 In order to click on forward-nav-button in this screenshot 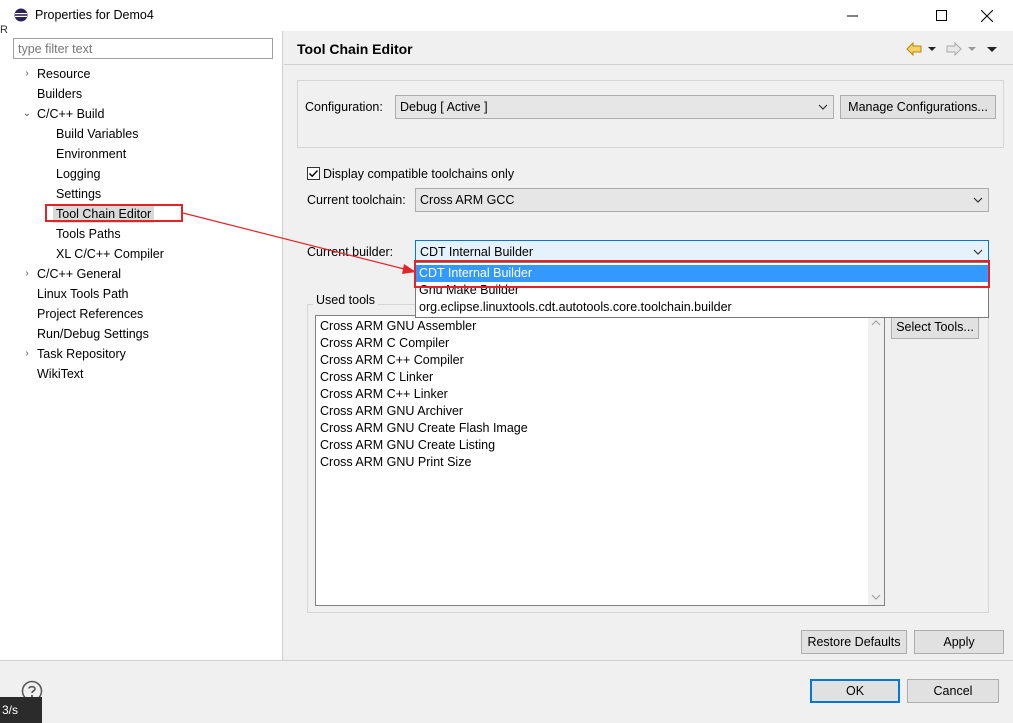, I will do `click(954, 49)`.